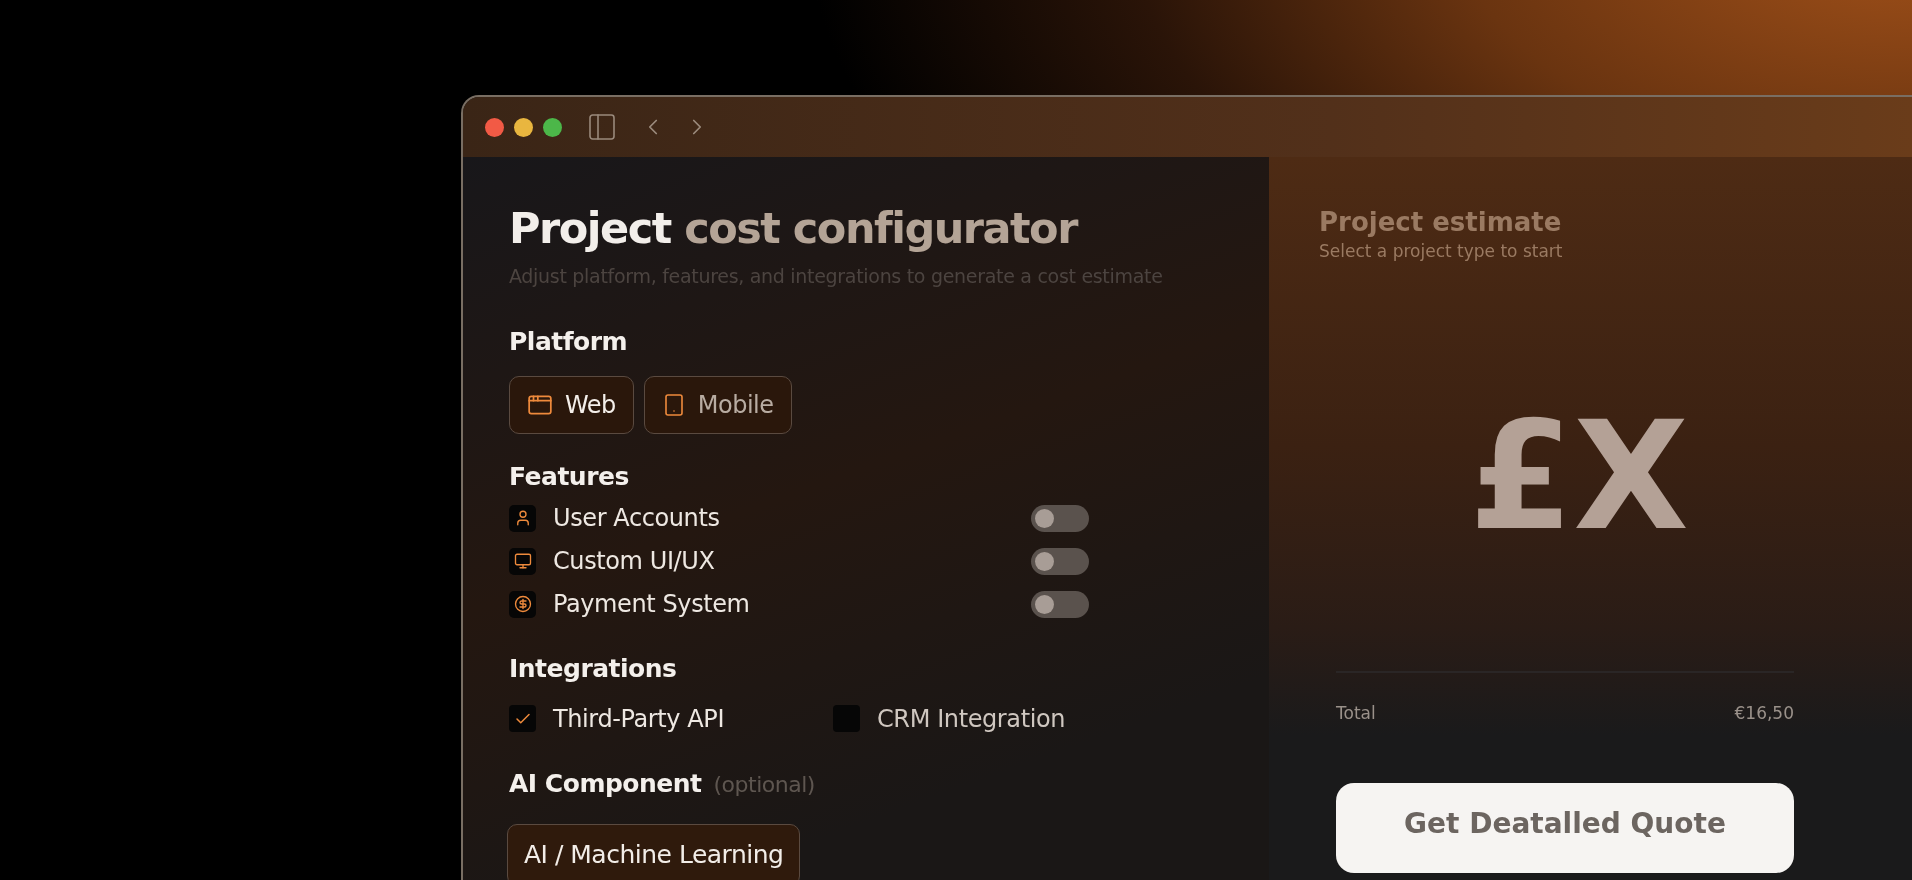  Describe the element at coordinates (523, 127) in the screenshot. I see `minimize-button` at that location.